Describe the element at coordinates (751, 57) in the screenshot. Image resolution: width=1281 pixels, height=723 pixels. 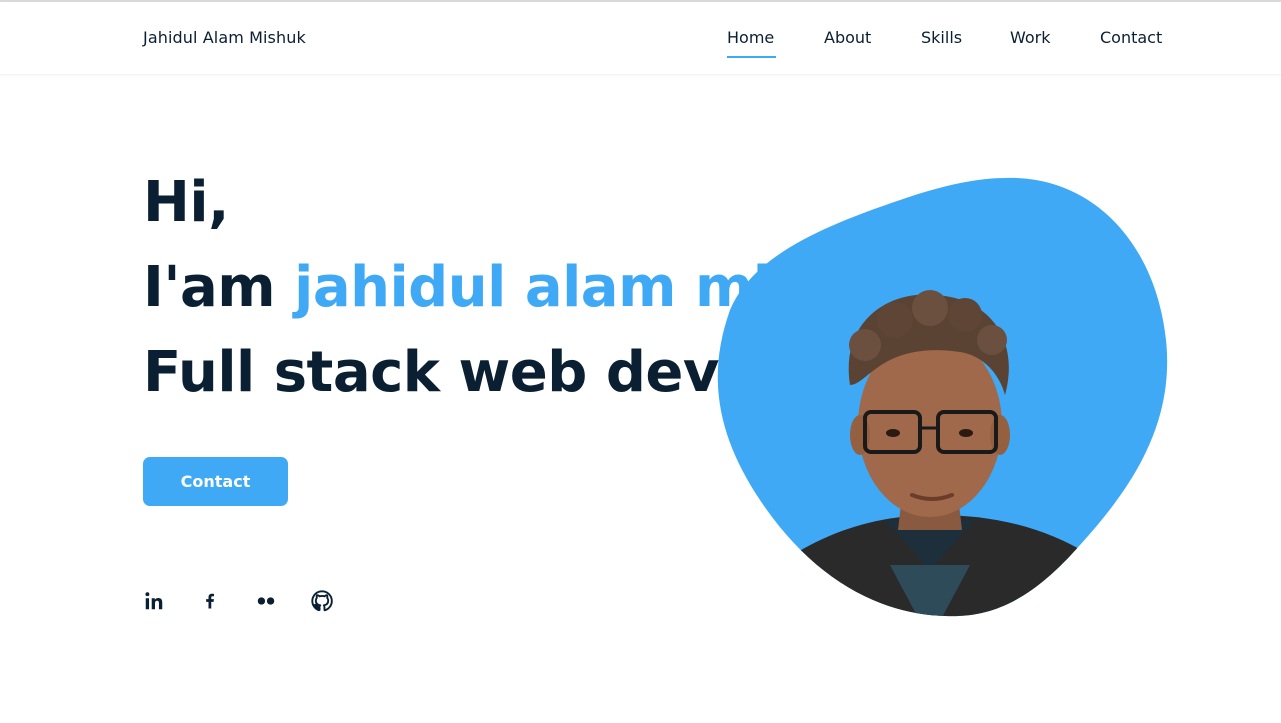
I see `active-nav-indicator` at that location.